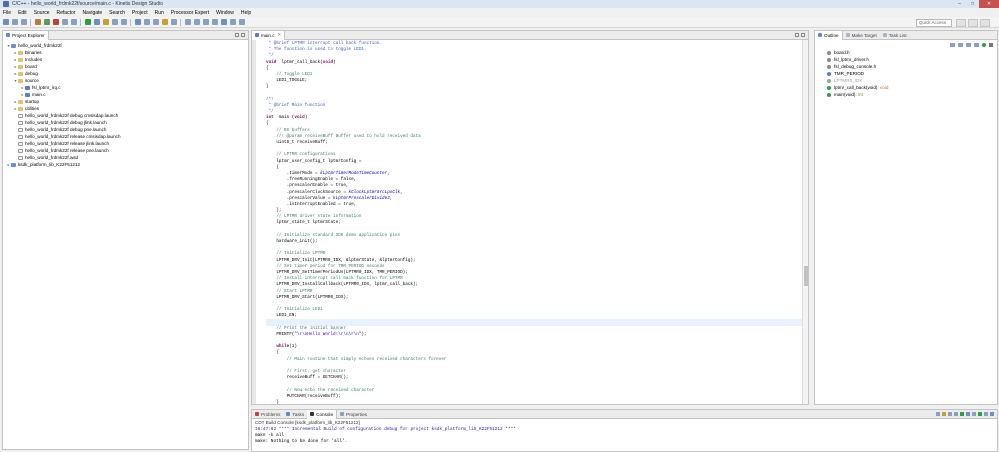 The width and height of the screenshot is (999, 452). I want to click on outline-item: LPTMR0_IDX, so click(912, 80).